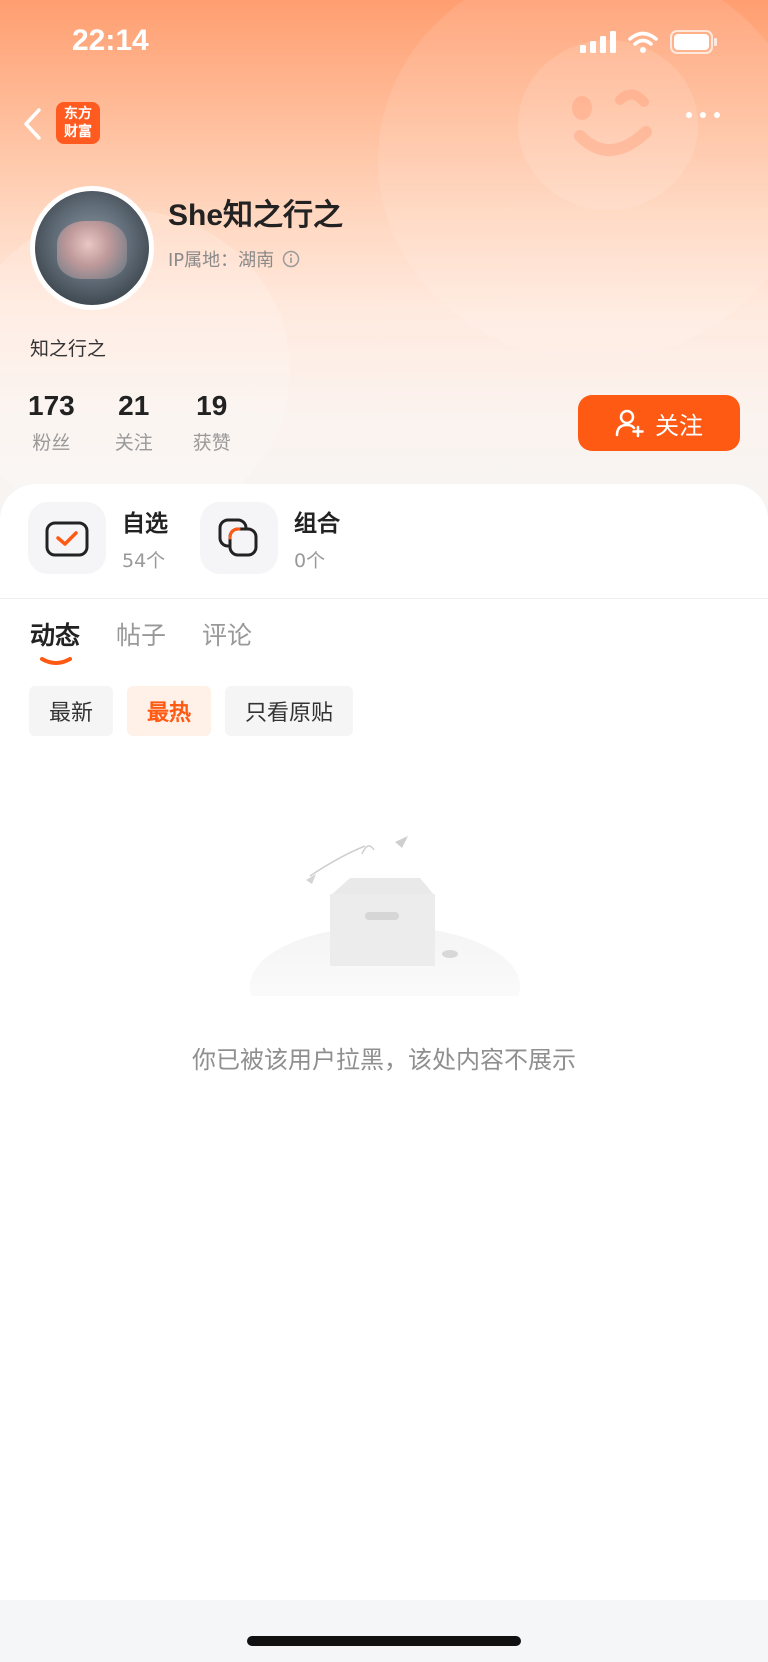  I want to click on wifi-icon, so click(643, 42).